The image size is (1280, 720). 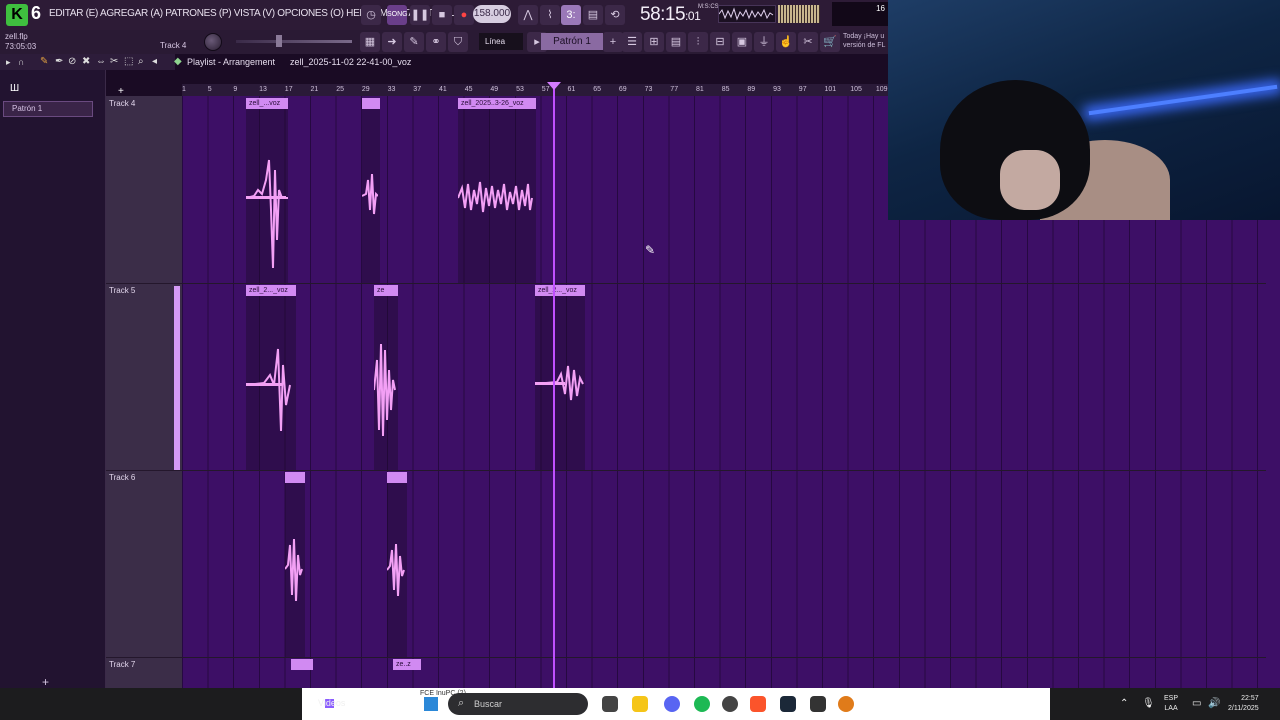 I want to click on file-explorer-icon, so click(x=640, y=704).